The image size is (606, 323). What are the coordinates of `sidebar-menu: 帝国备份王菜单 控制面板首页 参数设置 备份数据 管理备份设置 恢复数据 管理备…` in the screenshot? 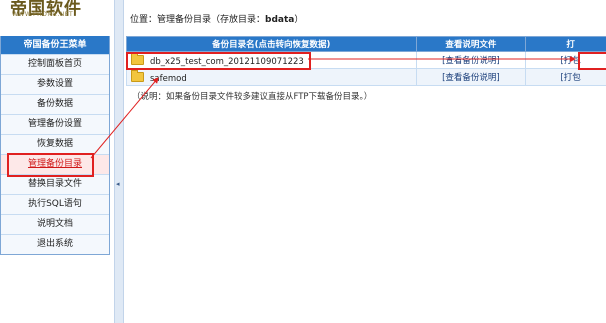 It's located at (55, 145).